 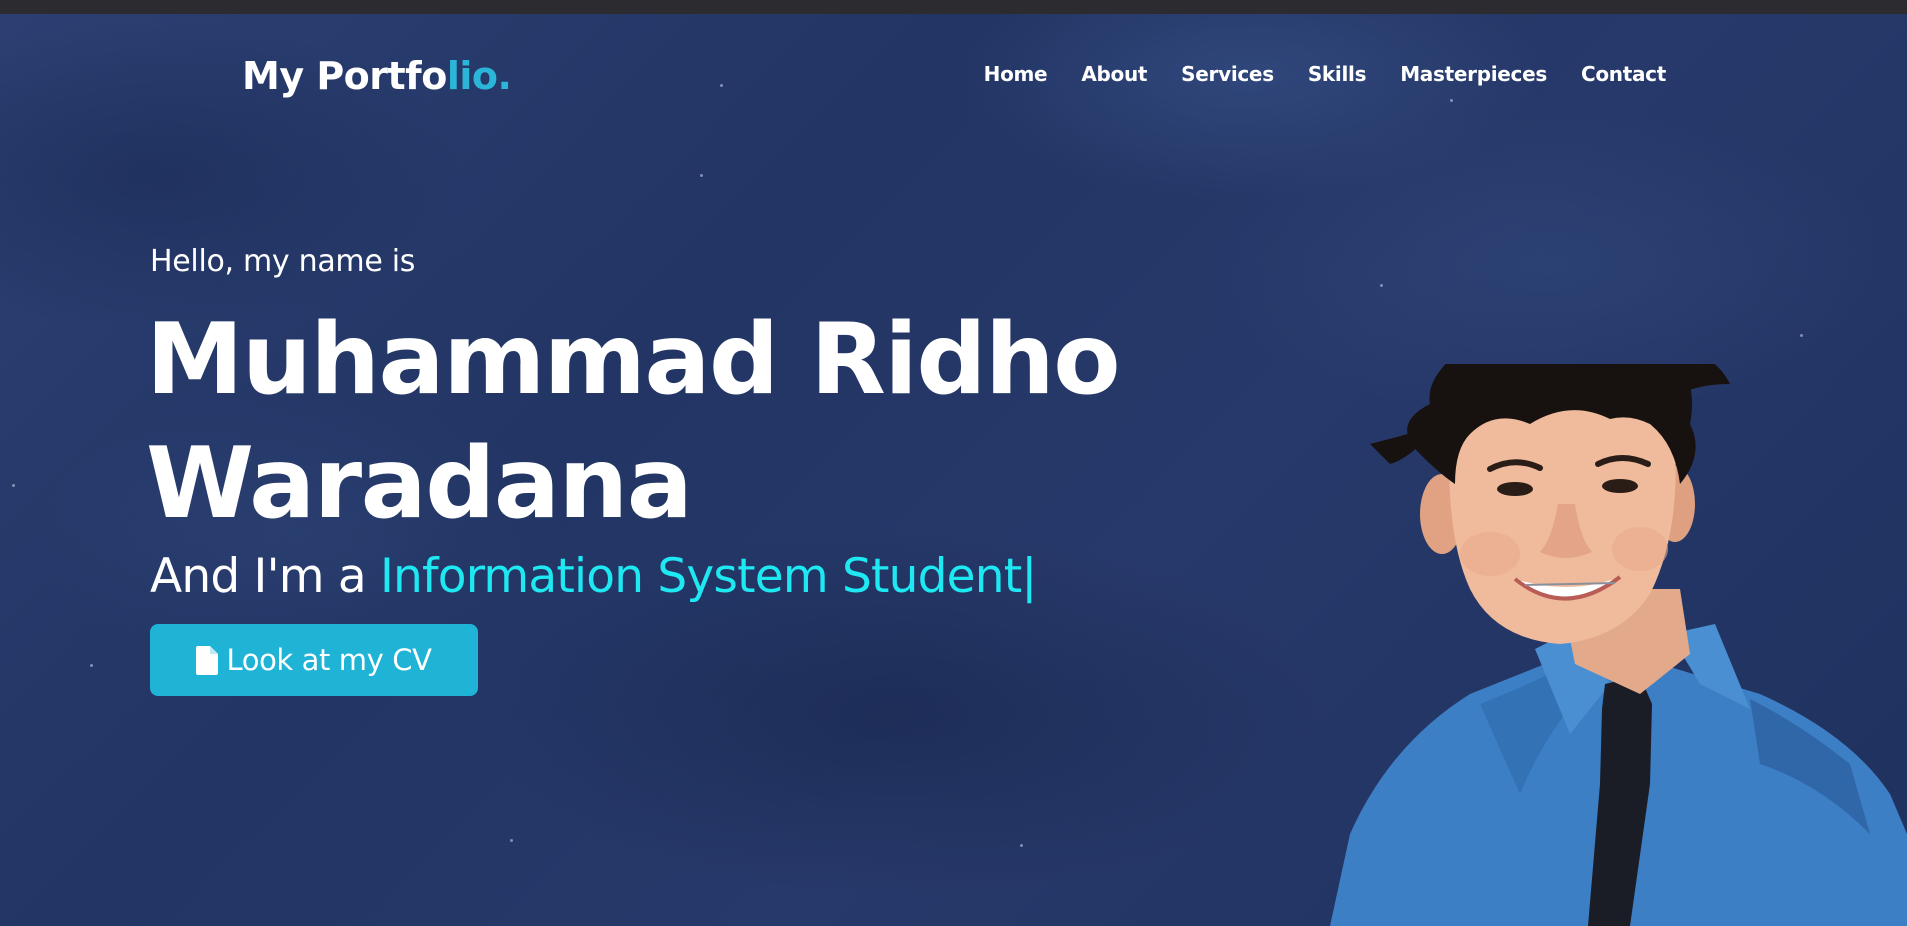 What do you see at coordinates (1016, 74) in the screenshot?
I see `nav-link-home: Home` at bounding box center [1016, 74].